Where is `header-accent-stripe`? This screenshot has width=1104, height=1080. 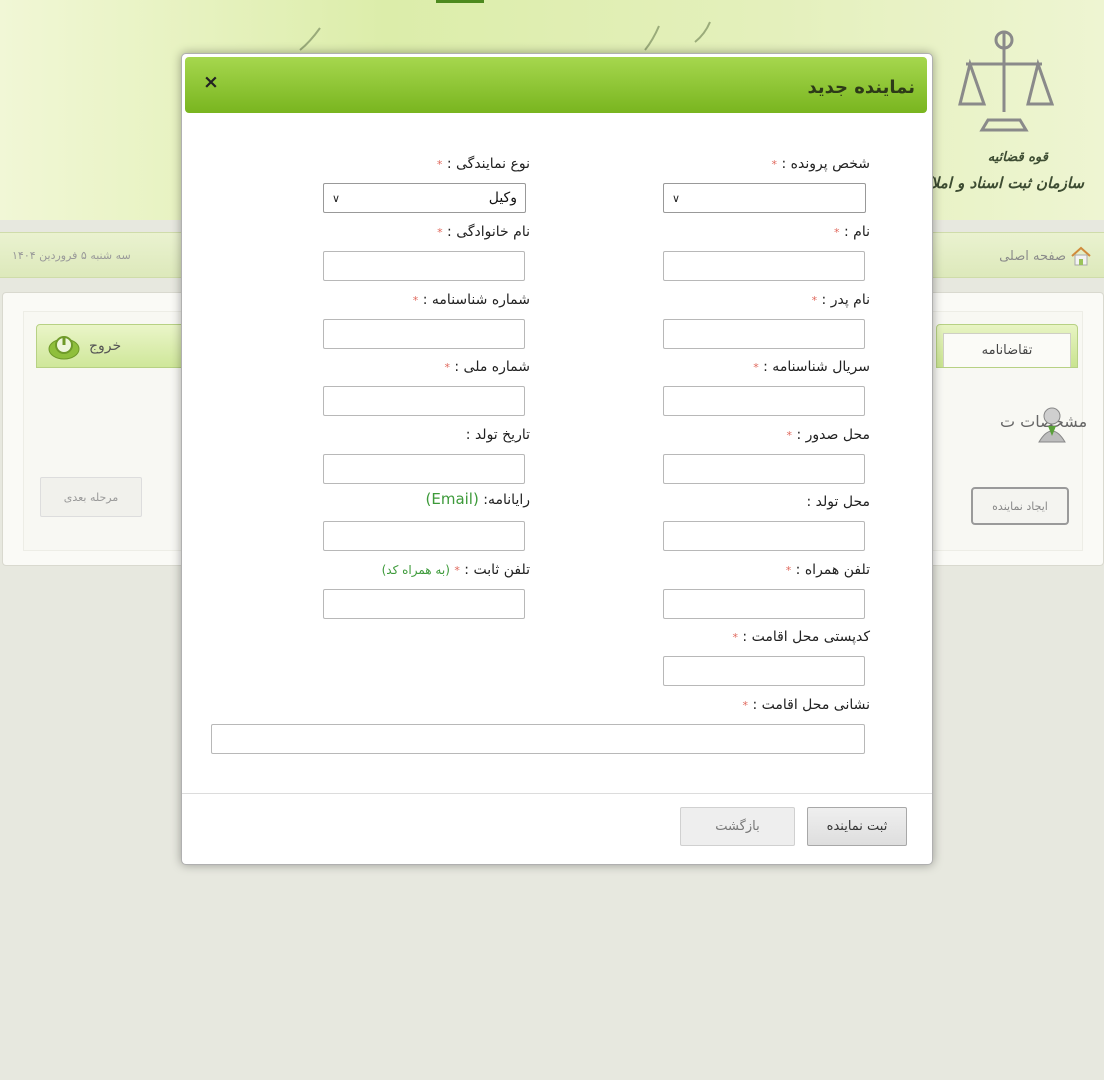 header-accent-stripe is located at coordinates (460, 1).